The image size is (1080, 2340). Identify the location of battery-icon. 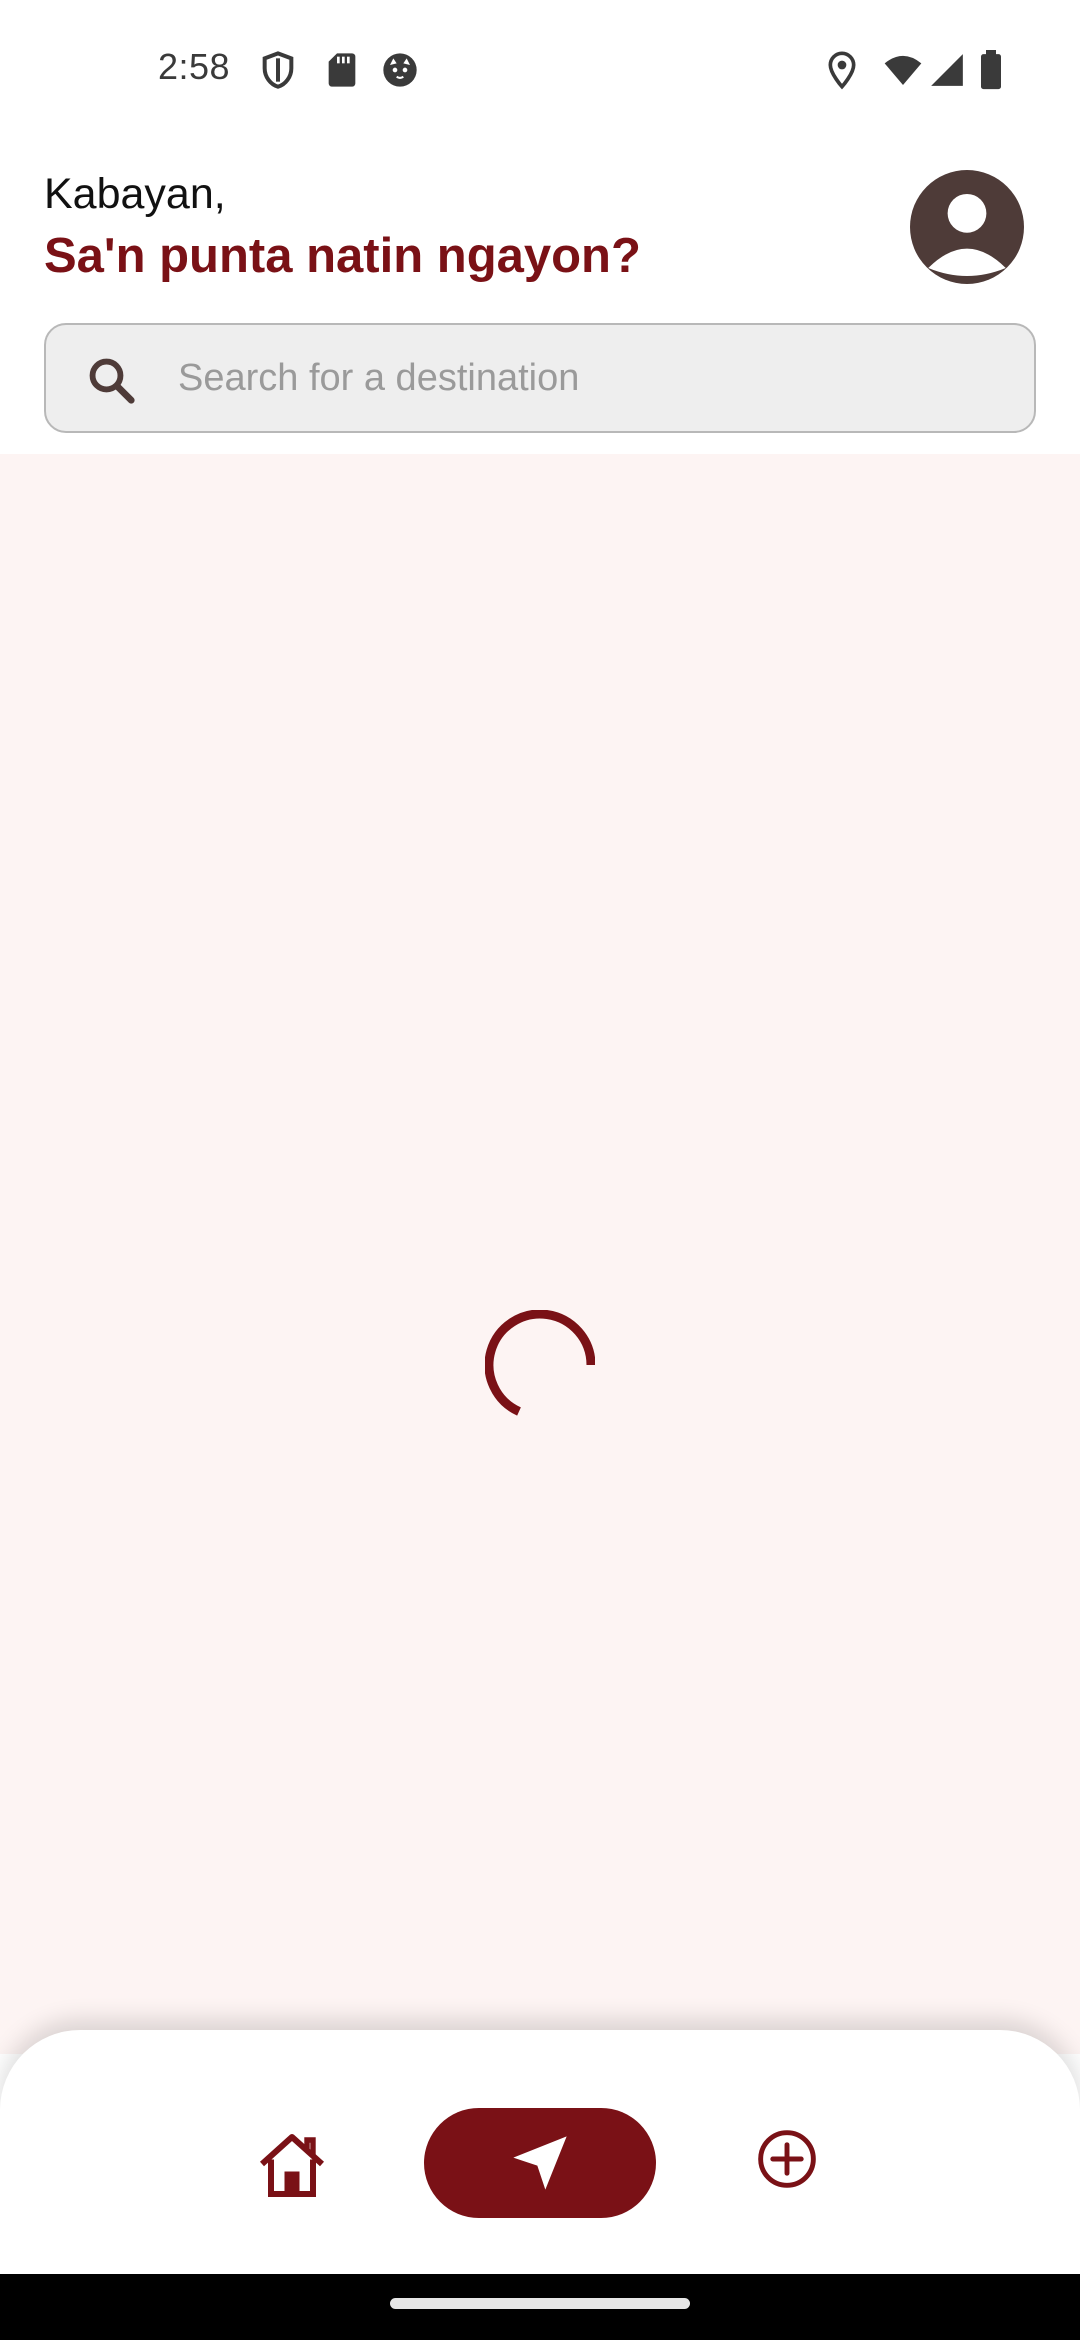
(991, 70).